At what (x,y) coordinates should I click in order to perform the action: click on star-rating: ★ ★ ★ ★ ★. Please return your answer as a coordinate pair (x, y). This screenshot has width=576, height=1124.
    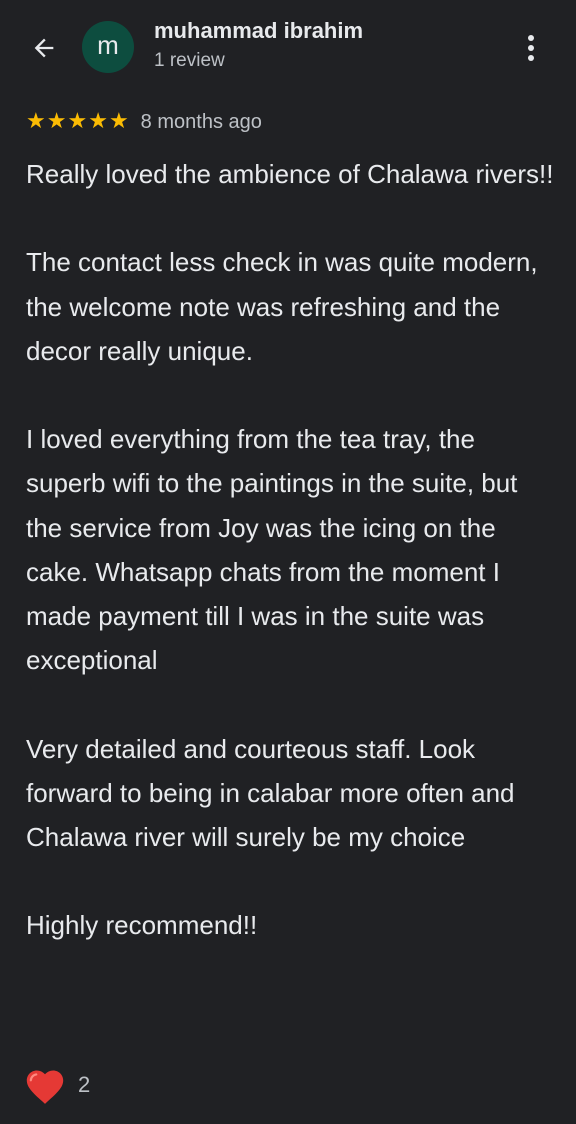
    Looking at the image, I should click on (77, 122).